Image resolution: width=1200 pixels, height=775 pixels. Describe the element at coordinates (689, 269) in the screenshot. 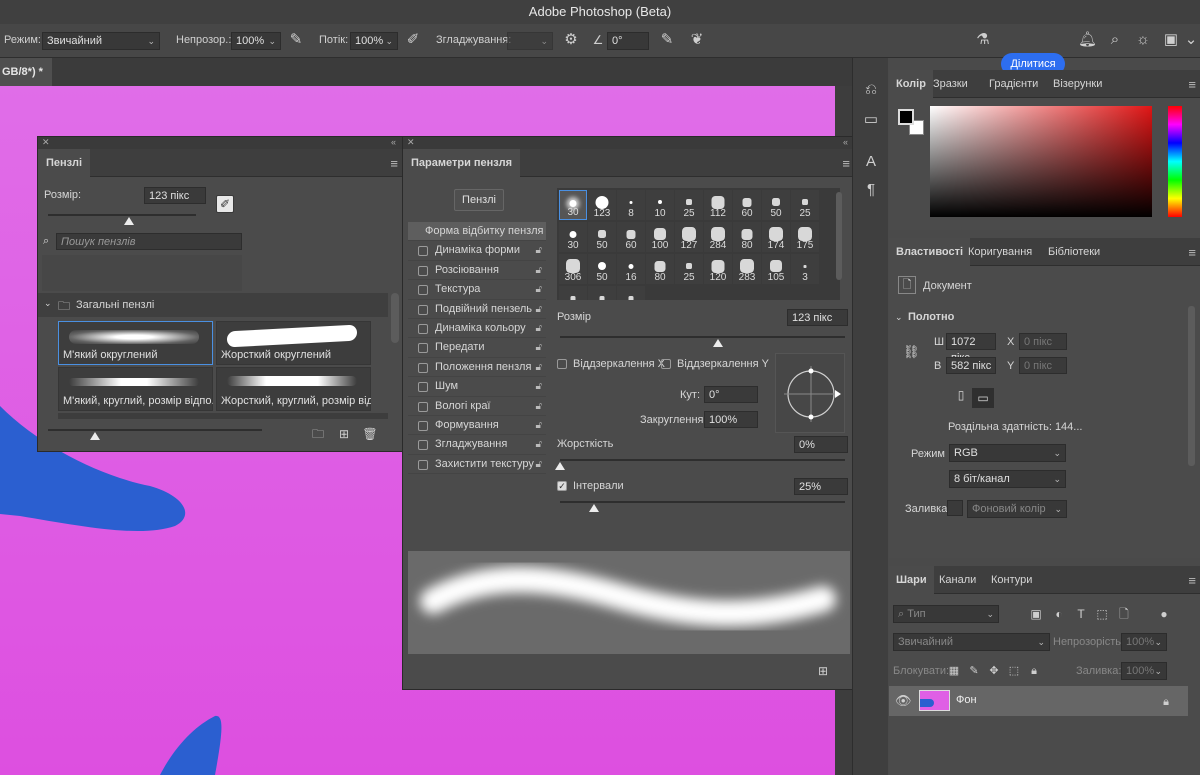

I see `brush-tip: 25` at that location.